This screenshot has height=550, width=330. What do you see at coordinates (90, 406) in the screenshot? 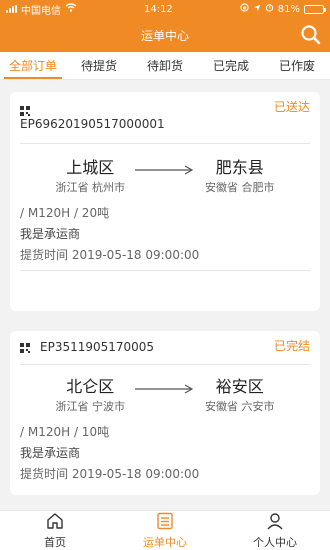
I see `origin-province: 浙江省 宁波市` at bounding box center [90, 406].